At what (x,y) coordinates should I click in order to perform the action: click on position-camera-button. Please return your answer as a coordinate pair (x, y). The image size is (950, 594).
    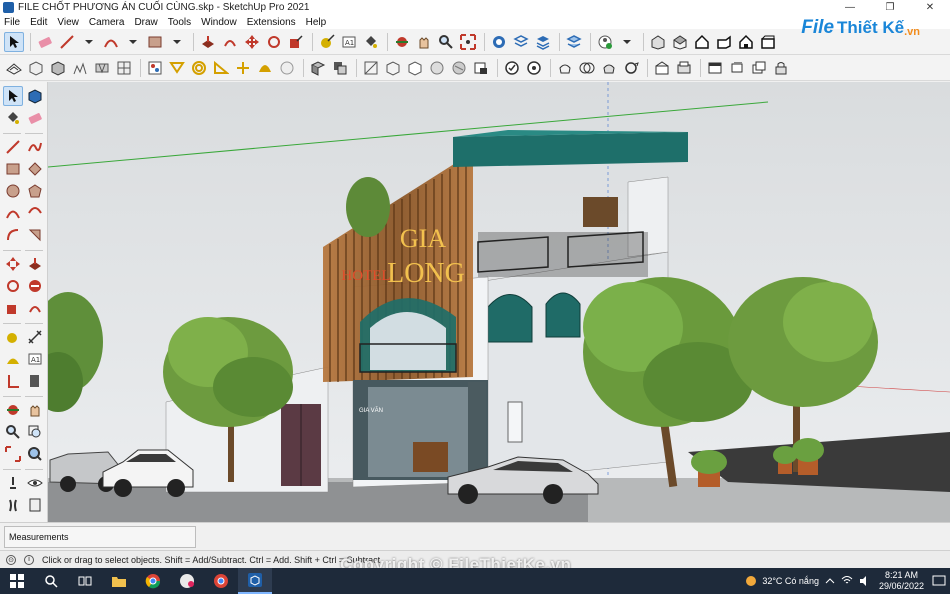
    Looking at the image, I should click on (13, 483).